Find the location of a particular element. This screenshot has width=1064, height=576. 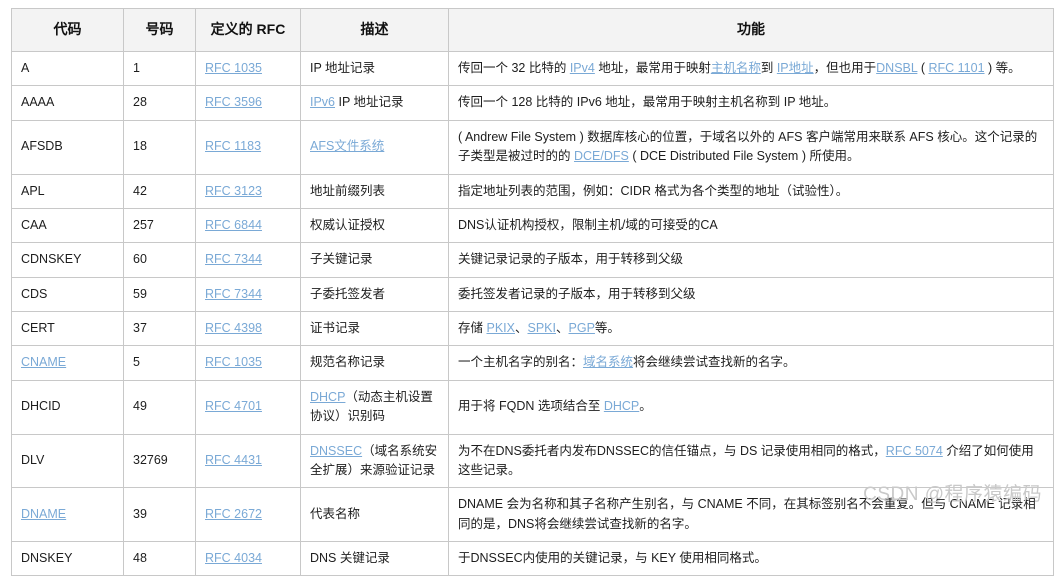

rfc-link: RFC 2672 is located at coordinates (233, 514).